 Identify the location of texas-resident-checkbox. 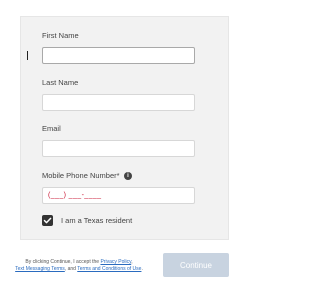
(47, 220).